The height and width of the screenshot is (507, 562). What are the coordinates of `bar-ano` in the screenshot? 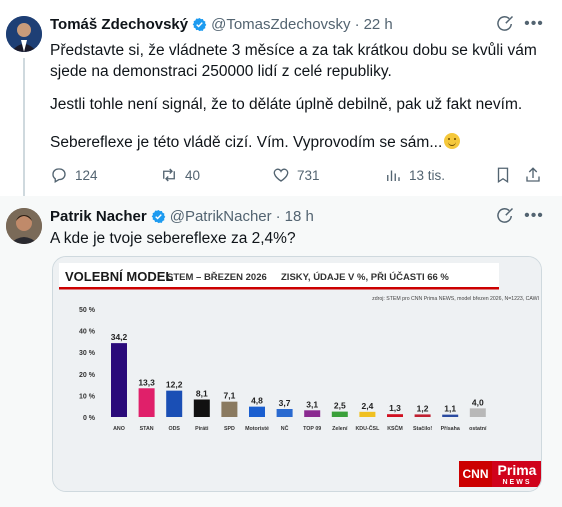 It's located at (119, 380).